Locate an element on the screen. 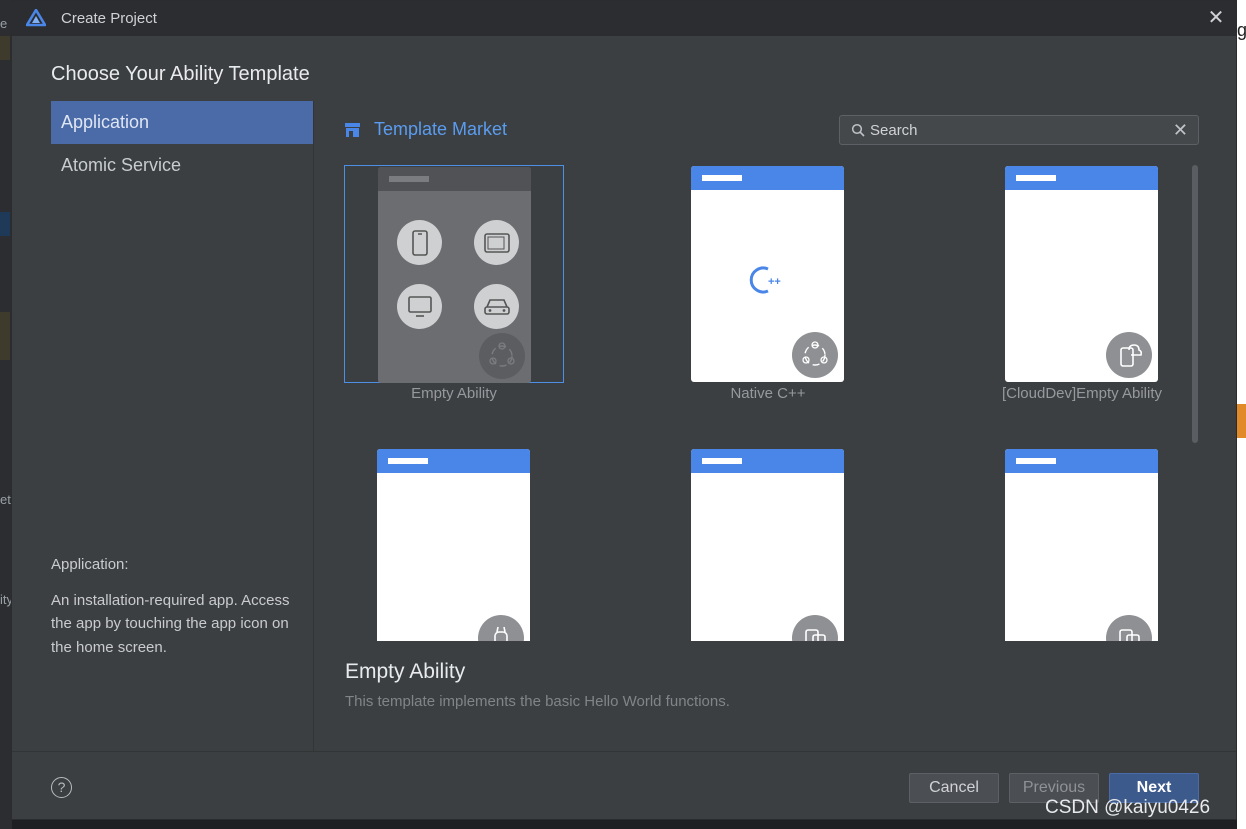  phone-icon is located at coordinates (419, 242).